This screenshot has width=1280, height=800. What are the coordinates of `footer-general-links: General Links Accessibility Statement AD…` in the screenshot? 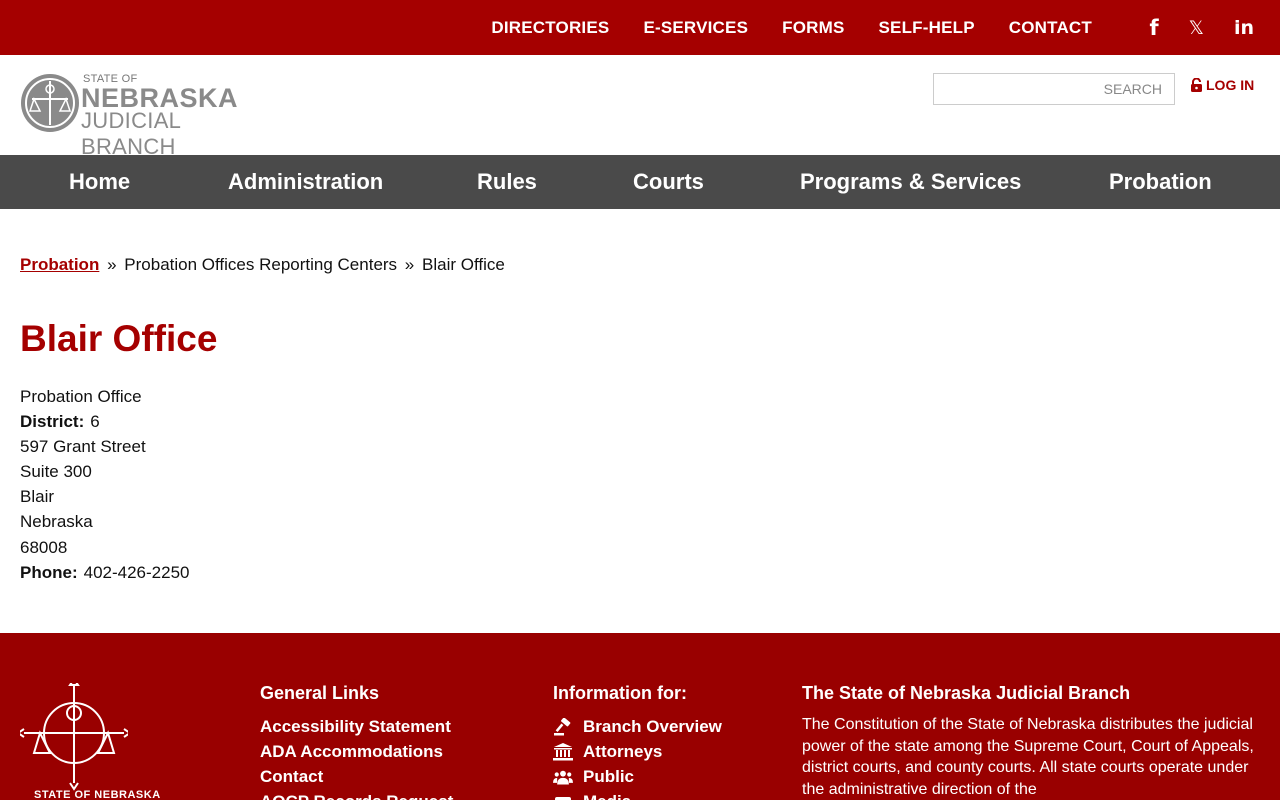 It's located at (356, 741).